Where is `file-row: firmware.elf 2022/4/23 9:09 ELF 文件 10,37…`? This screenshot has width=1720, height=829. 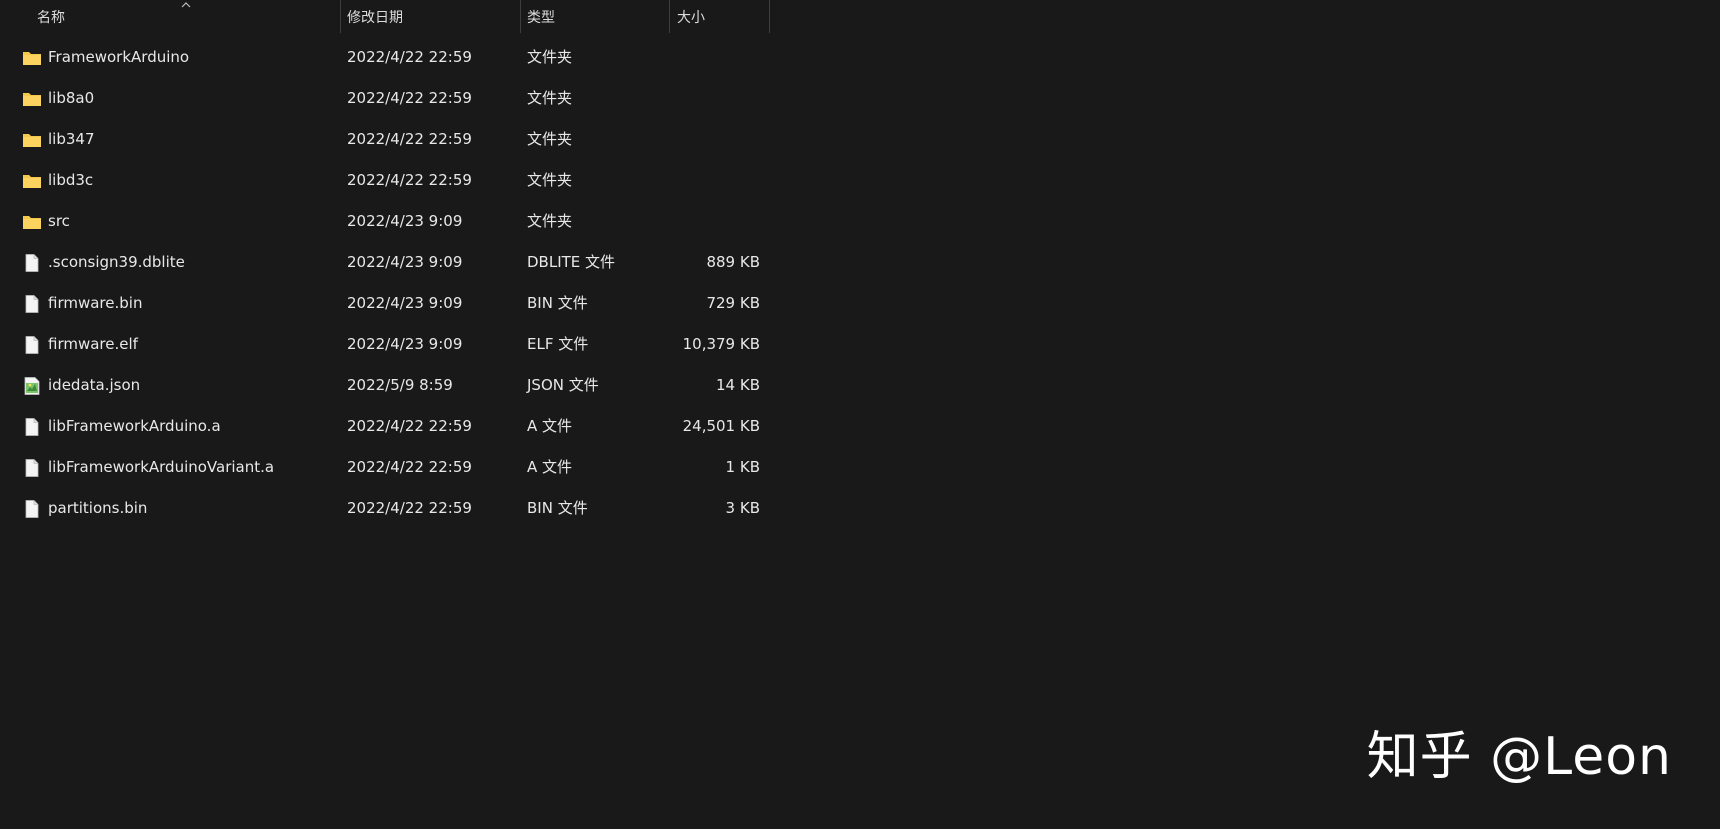 file-row: firmware.elf 2022/4/23 9:09 ELF 文件 10,37… is located at coordinates (385, 344).